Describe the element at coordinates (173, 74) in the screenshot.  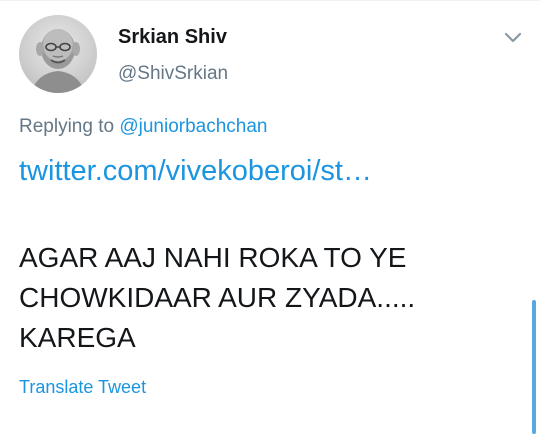
I see `user-handle: @ShivSrkian` at that location.